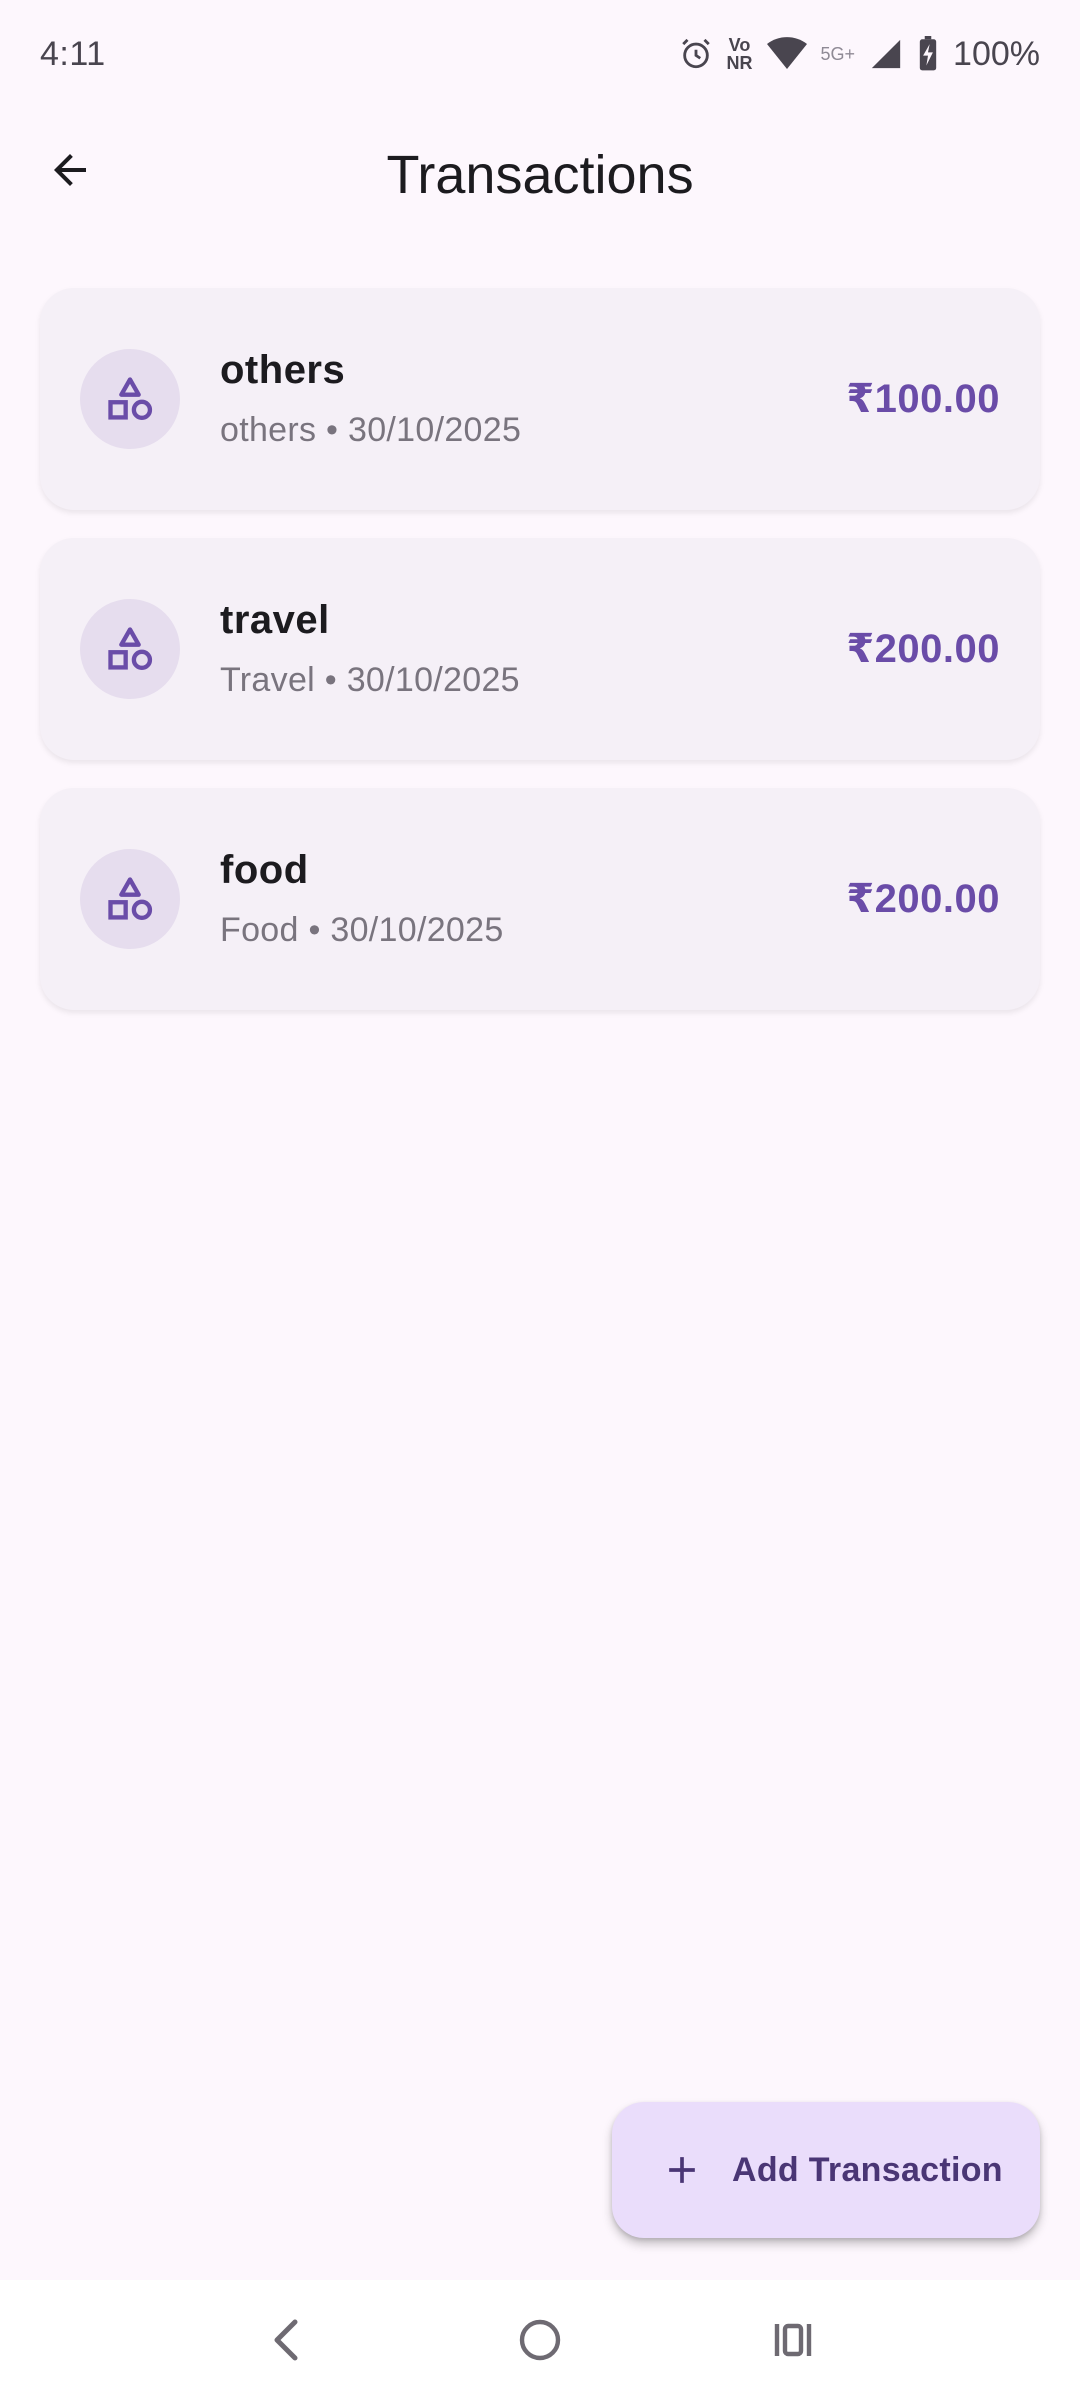 The image size is (1080, 2400). Describe the element at coordinates (533, 899) in the screenshot. I see `transaction-text: food Food • 30/10/2025` at that location.